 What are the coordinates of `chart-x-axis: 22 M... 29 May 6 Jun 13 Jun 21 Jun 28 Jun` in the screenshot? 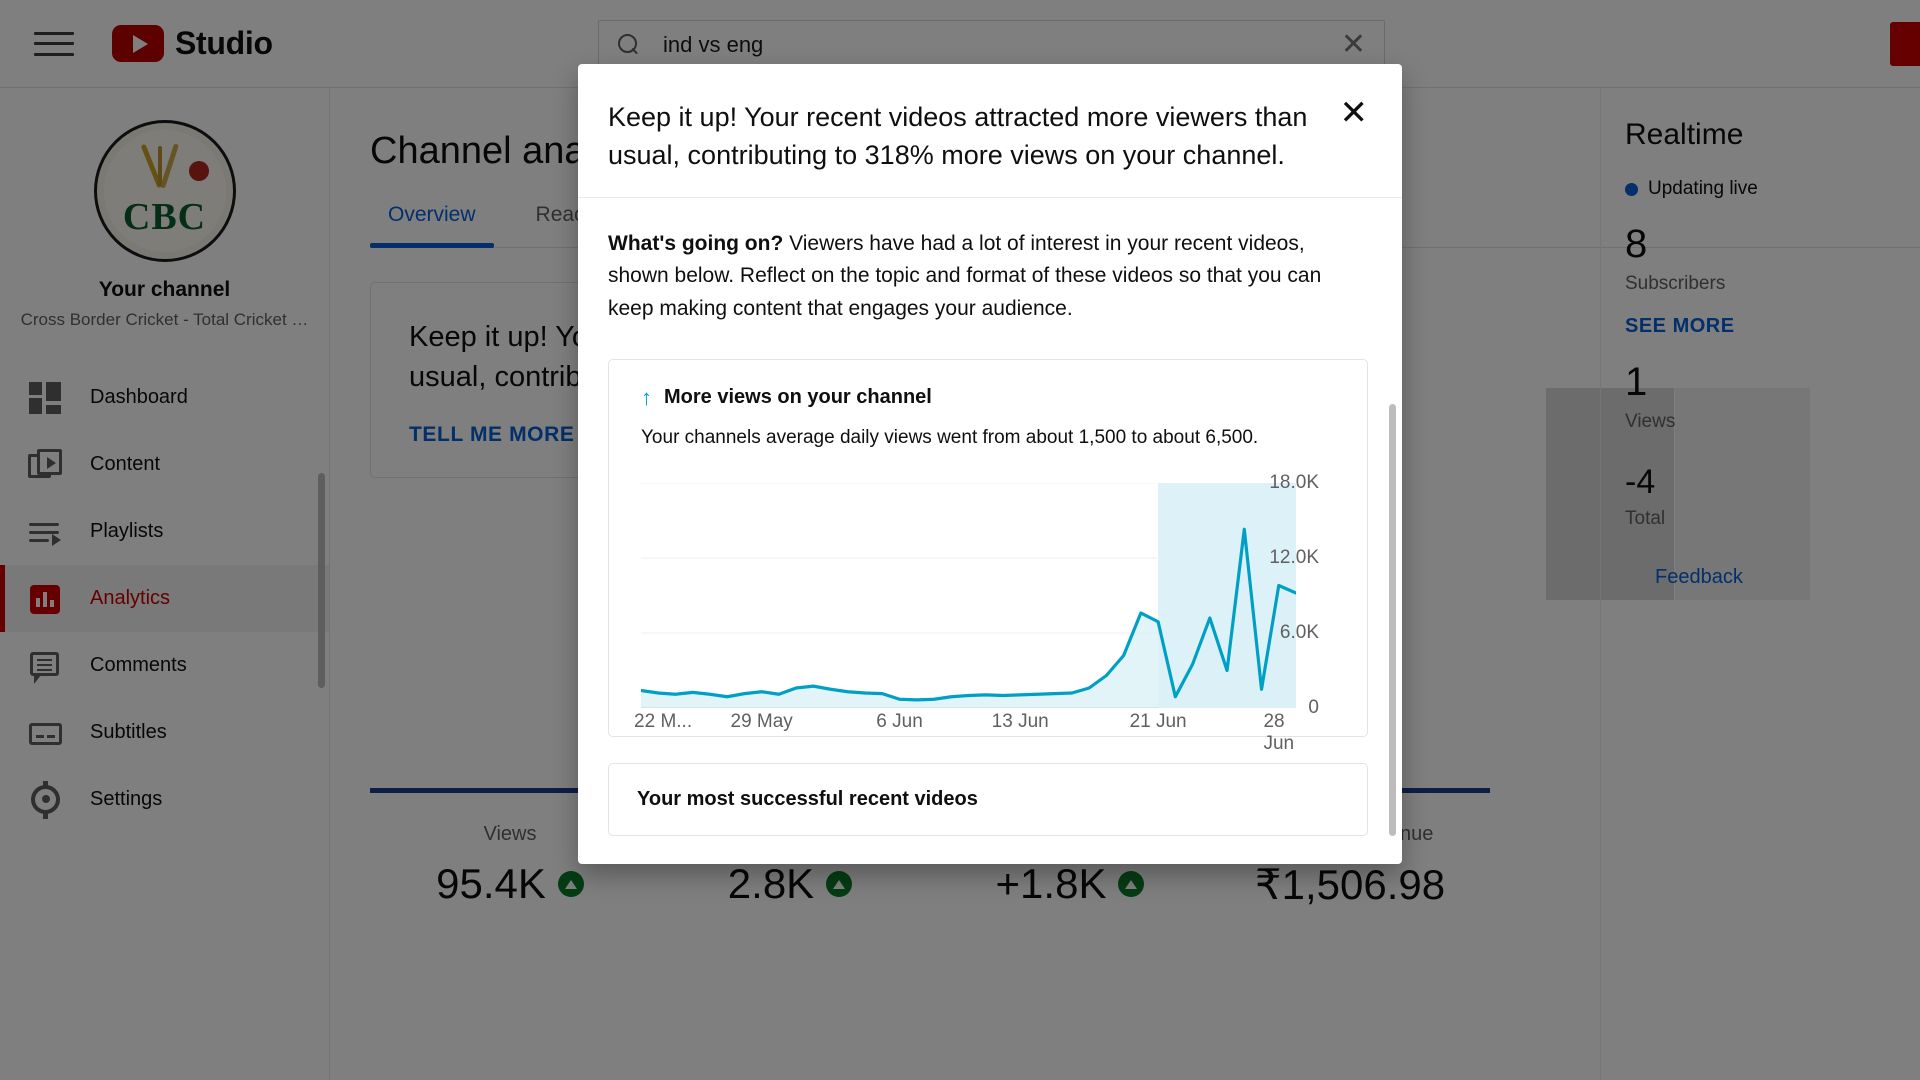 It's located at (965, 732).